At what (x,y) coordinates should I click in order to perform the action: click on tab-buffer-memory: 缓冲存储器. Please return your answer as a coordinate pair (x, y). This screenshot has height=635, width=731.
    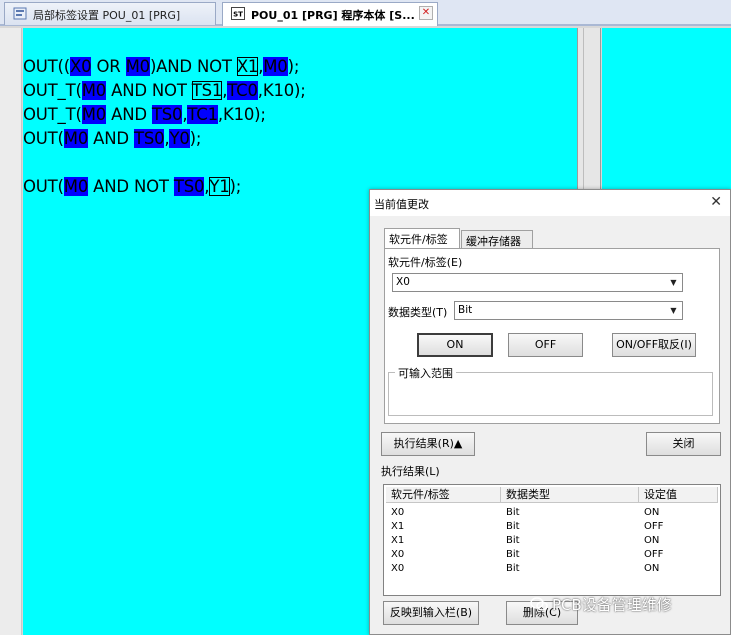
    Looking at the image, I should click on (497, 239).